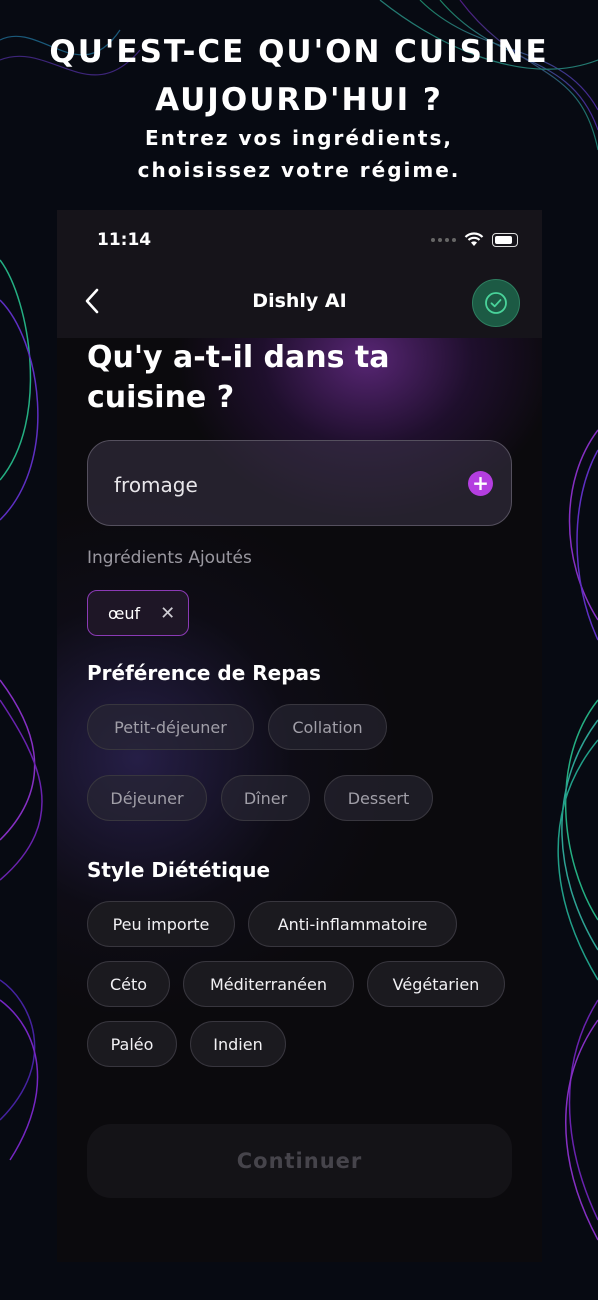 The image size is (598, 1300). What do you see at coordinates (238, 357) in the screenshot?
I see `page-title-line1: Qu'y a-t-il dans ta` at bounding box center [238, 357].